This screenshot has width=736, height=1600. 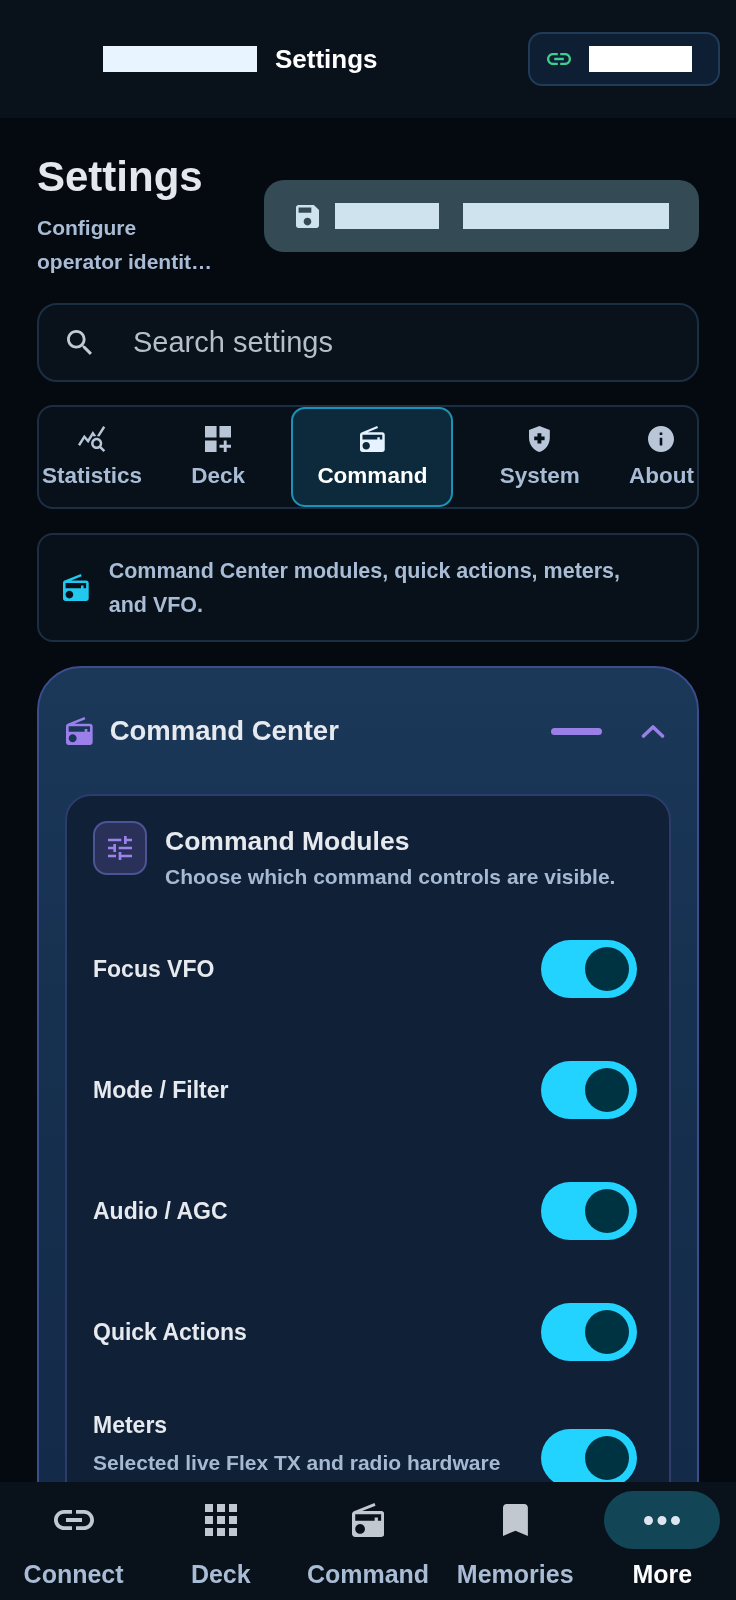 What do you see at coordinates (661, 457) in the screenshot?
I see `settings-tab: About` at bounding box center [661, 457].